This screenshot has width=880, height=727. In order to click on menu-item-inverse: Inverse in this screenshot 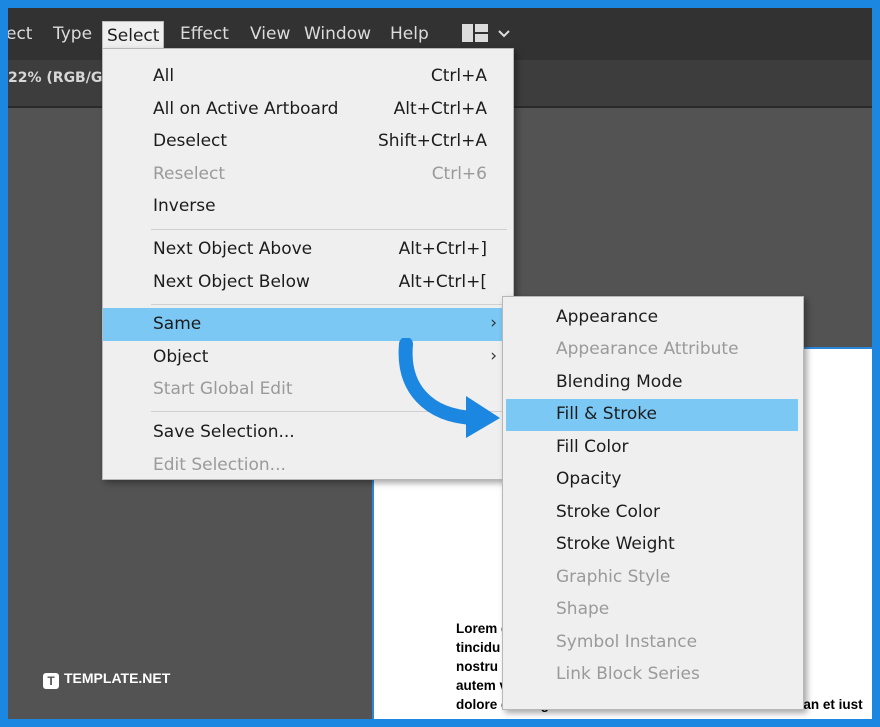, I will do `click(308, 206)`.